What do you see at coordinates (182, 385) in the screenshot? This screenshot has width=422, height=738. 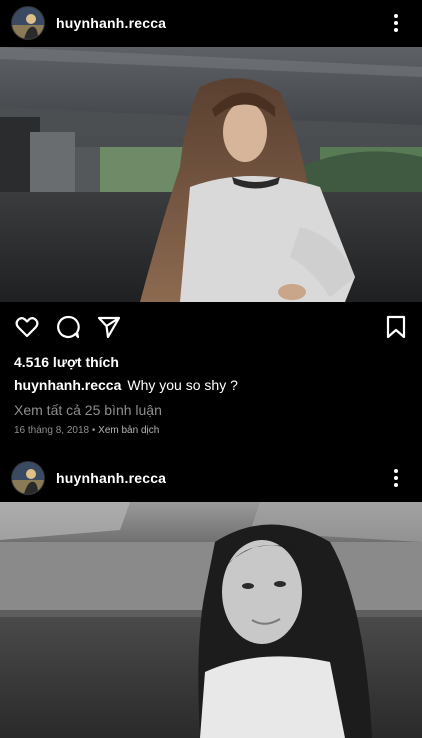 I see `caption-text: Why you so shy ?` at bounding box center [182, 385].